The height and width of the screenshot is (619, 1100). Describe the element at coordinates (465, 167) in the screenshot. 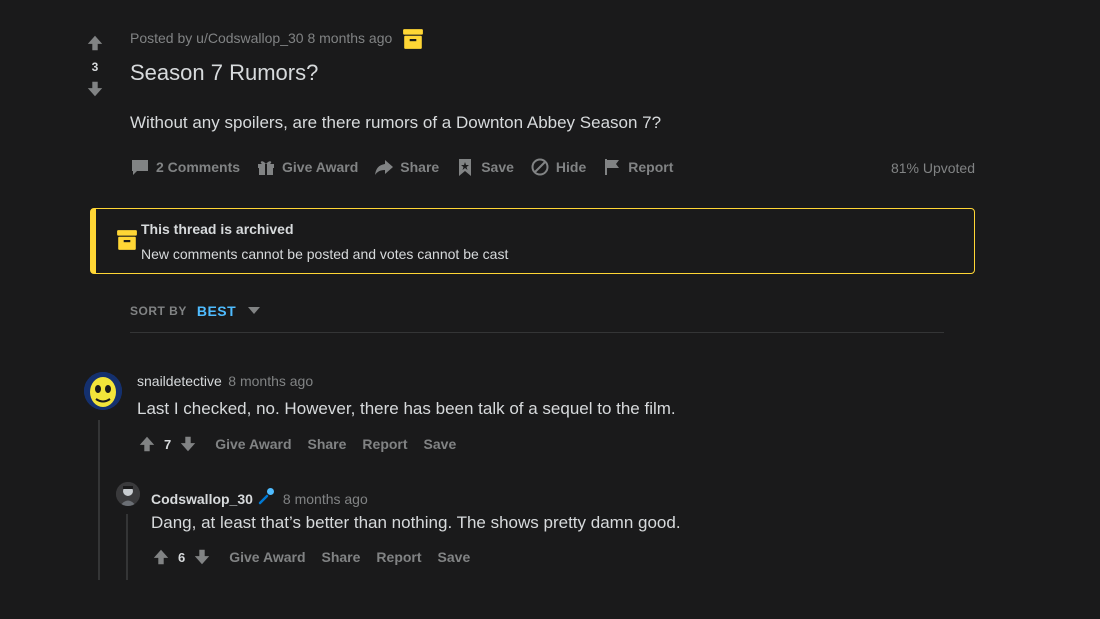

I see `bookmark-icon` at that location.